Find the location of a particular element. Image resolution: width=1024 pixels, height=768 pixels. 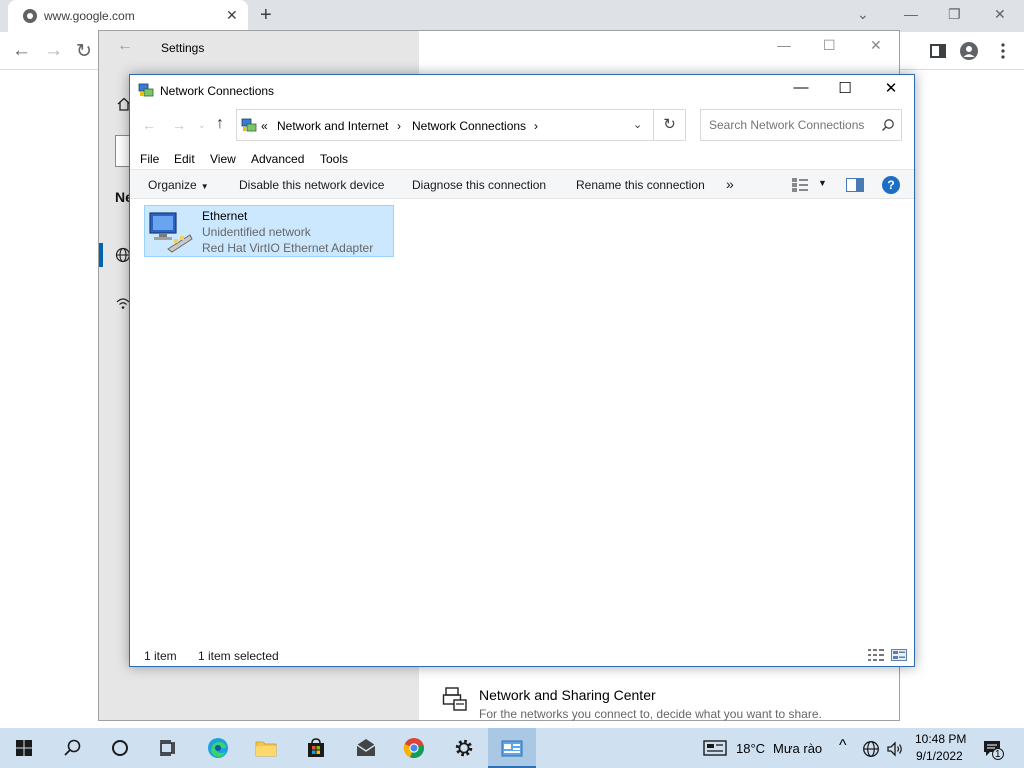

menu-view: View is located at coordinates (223, 159).